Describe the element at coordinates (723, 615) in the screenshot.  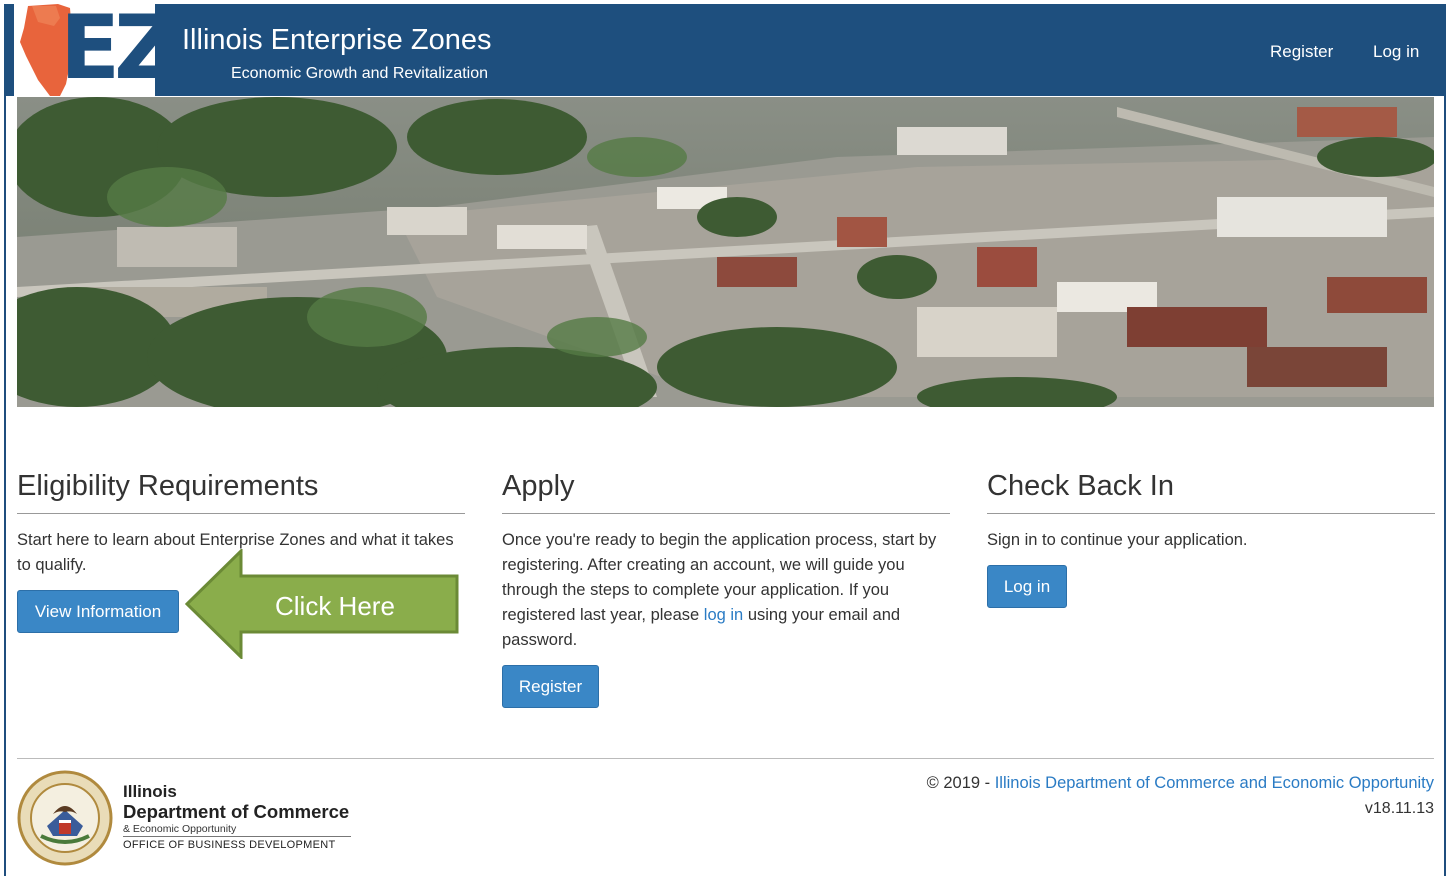
I see `apply-login-link: log in` at that location.